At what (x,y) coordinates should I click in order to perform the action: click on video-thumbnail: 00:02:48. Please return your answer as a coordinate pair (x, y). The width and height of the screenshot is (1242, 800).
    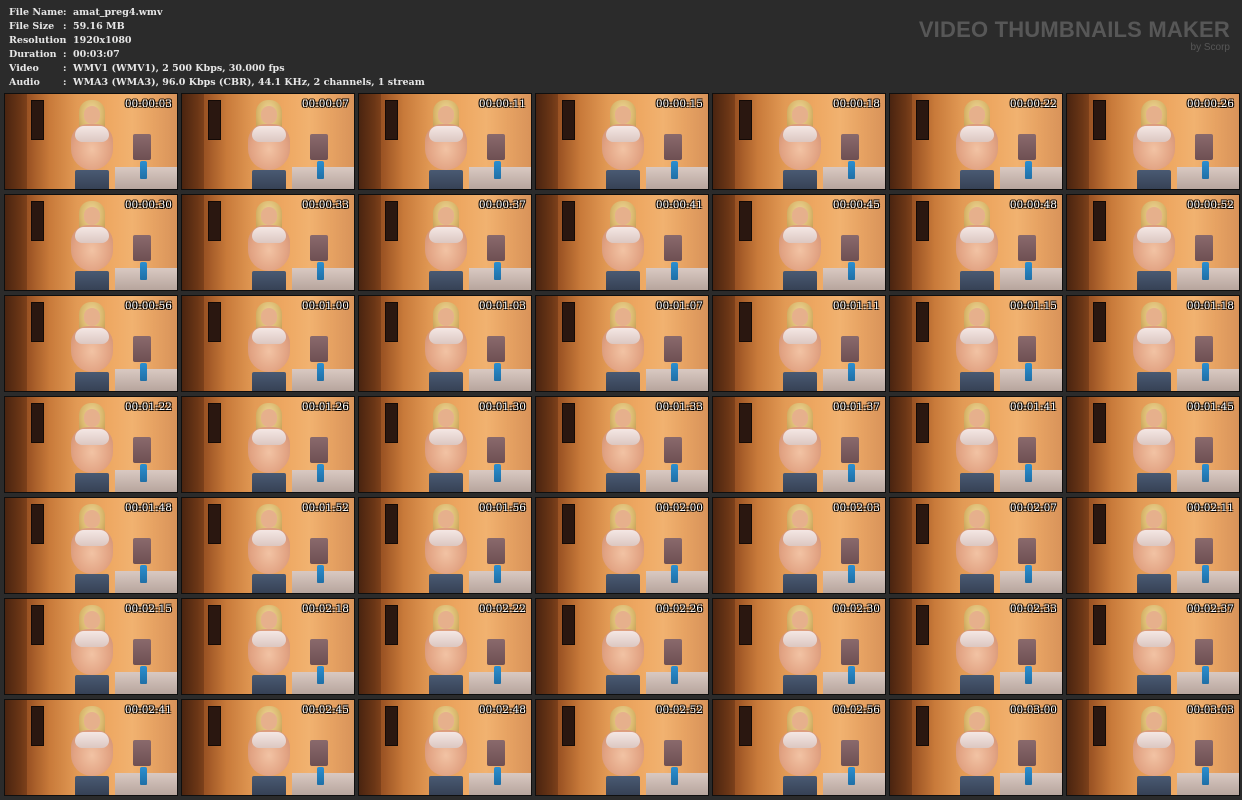
    Looking at the image, I should click on (445, 747).